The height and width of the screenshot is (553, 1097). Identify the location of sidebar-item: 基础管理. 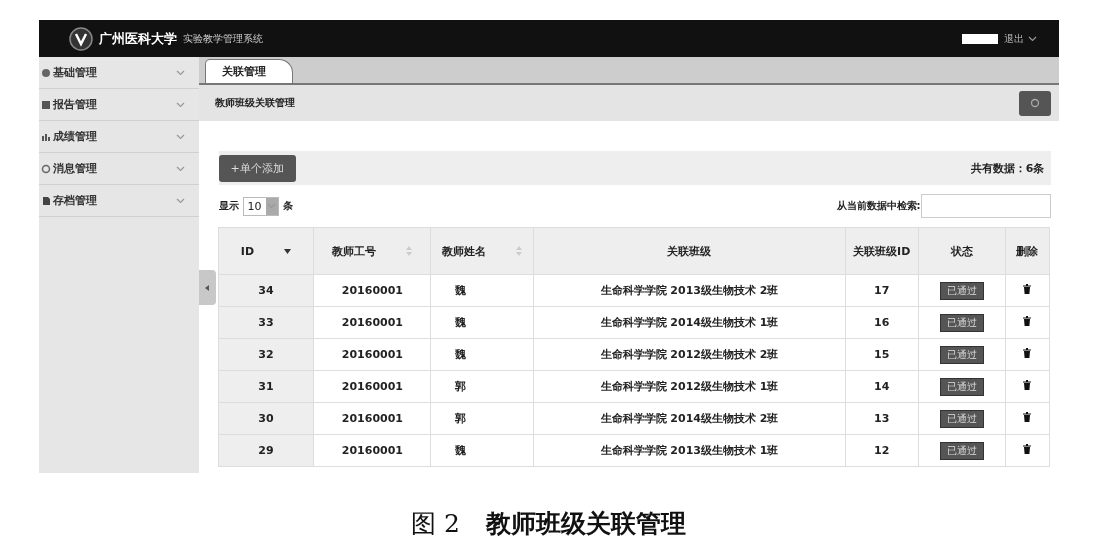
(118, 73).